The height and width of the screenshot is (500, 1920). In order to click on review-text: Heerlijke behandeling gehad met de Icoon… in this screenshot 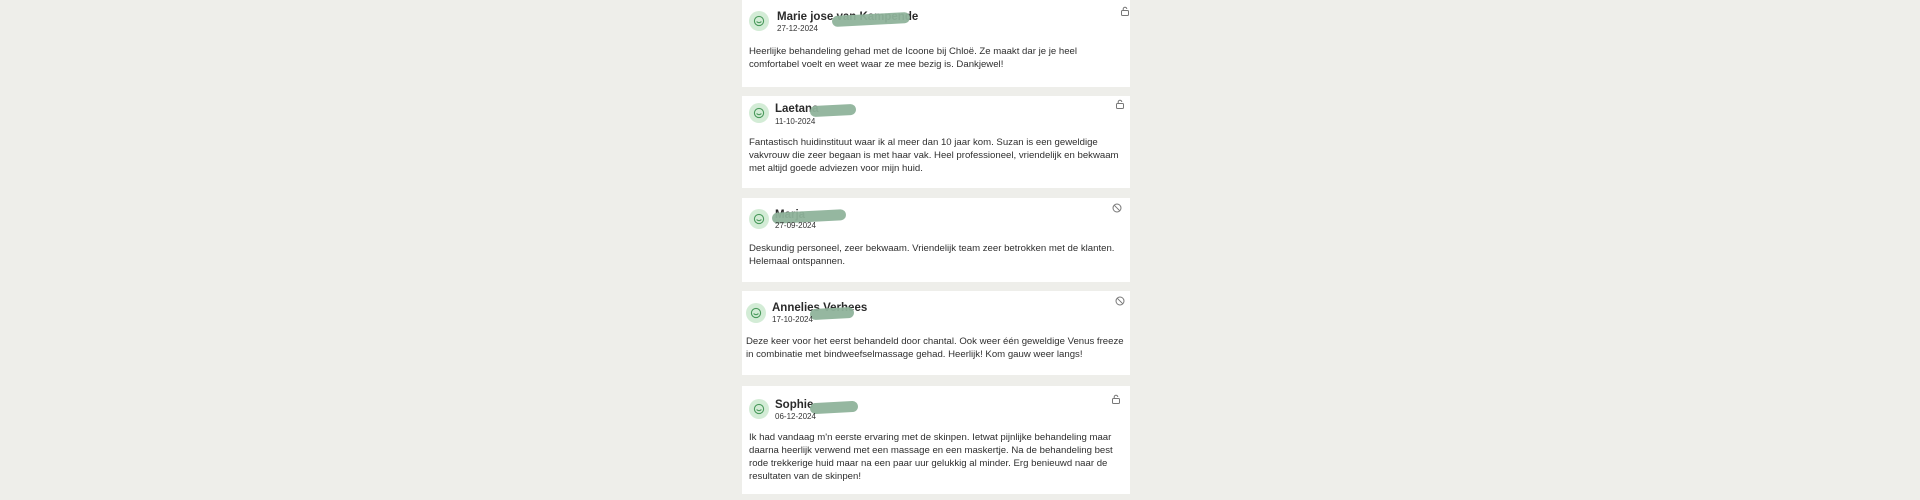, I will do `click(913, 58)`.